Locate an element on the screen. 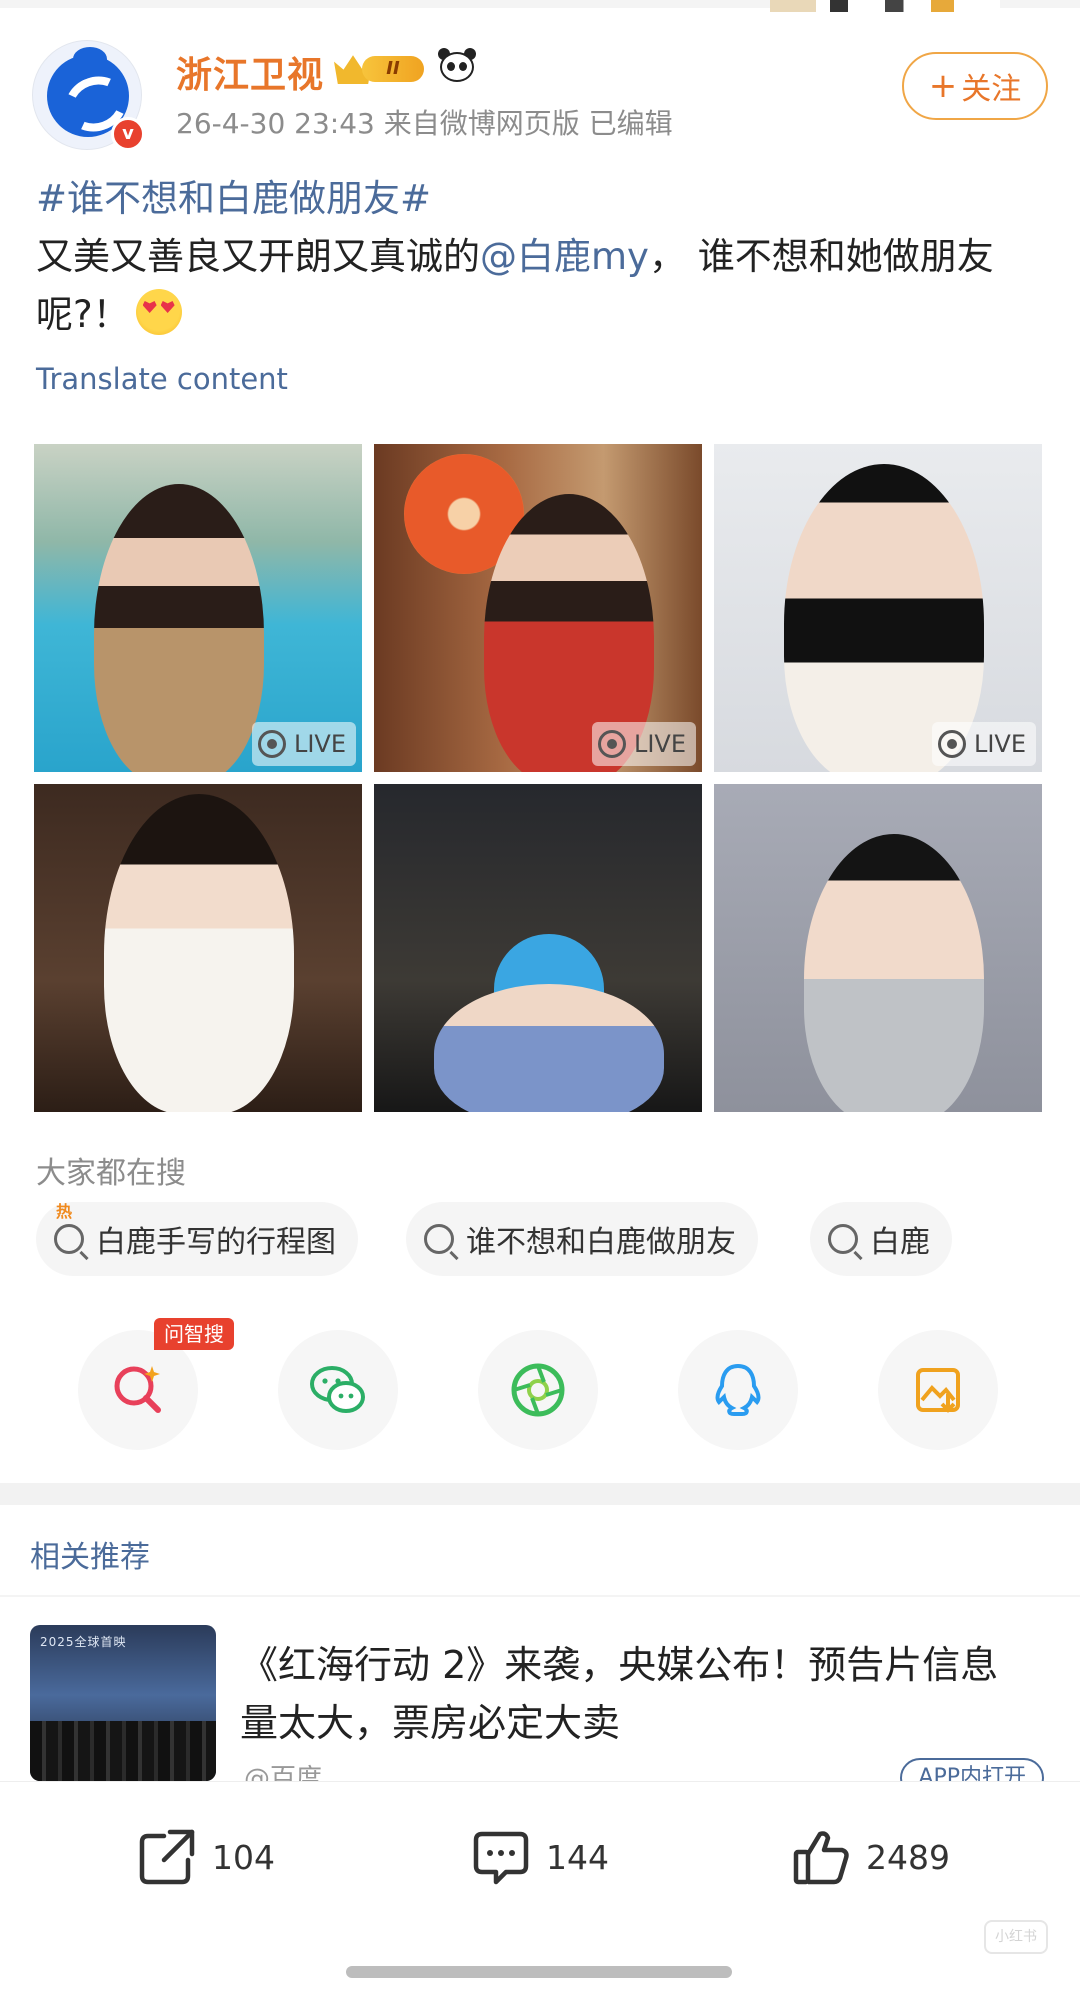  home-indicator is located at coordinates (539, 1972).